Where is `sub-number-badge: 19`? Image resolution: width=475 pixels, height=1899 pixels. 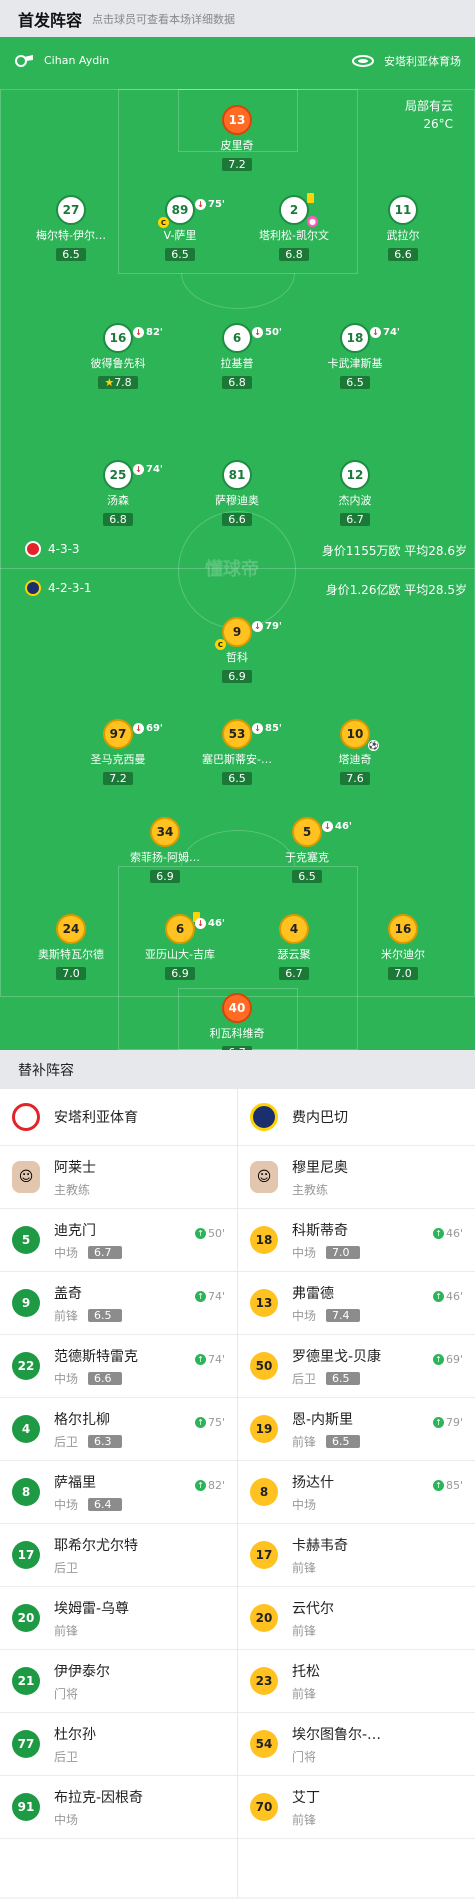 sub-number-badge: 19 is located at coordinates (264, 1429).